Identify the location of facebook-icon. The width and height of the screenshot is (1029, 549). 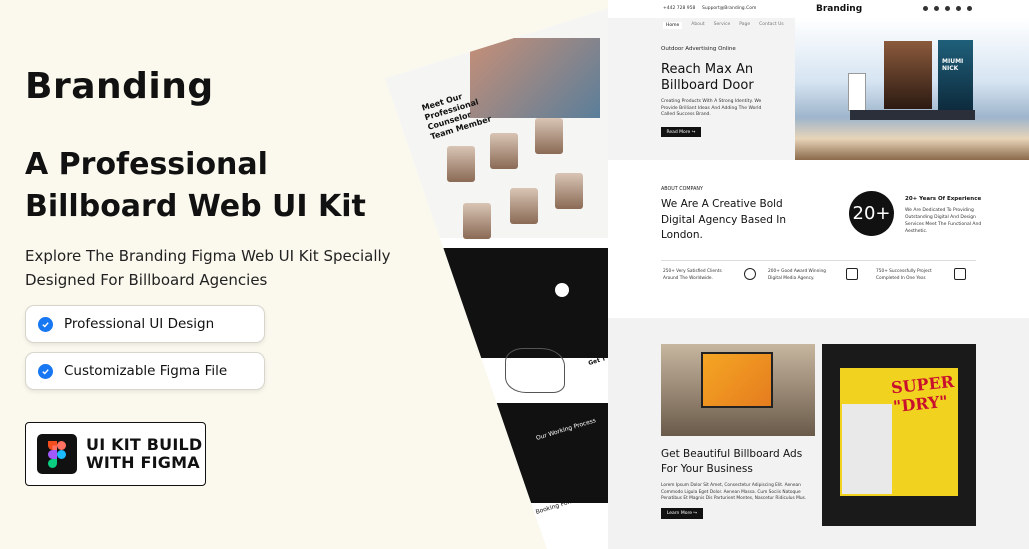
(958, 8).